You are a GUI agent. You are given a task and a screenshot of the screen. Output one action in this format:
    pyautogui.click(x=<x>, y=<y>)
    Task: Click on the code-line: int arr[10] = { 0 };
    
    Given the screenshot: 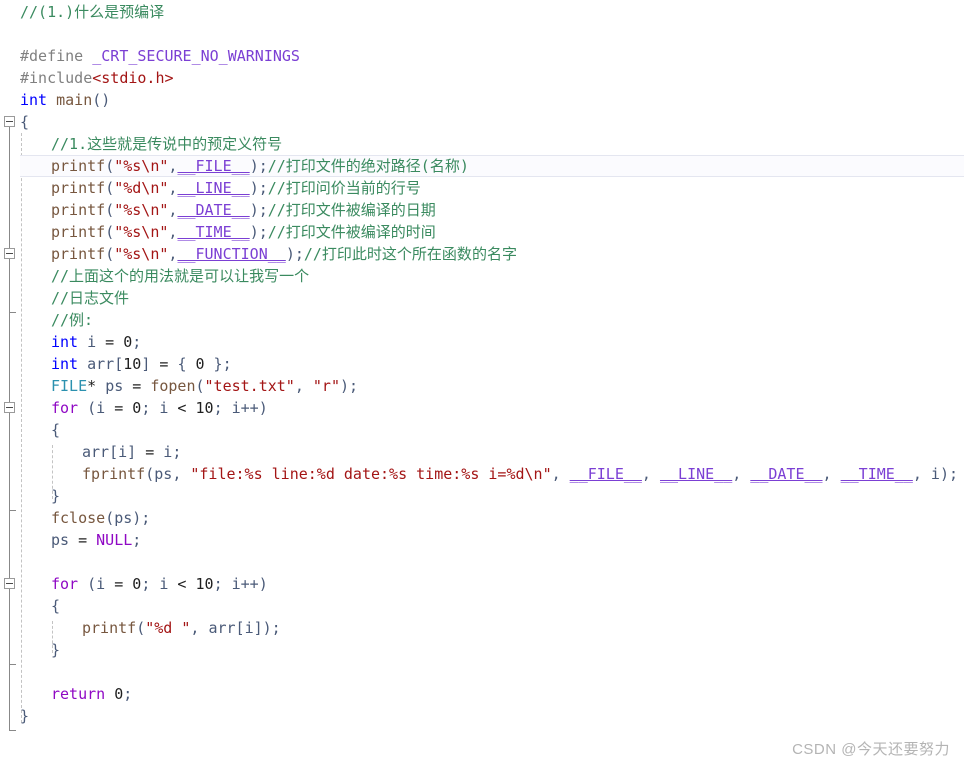 What is the action you would take?
    pyautogui.click(x=141, y=364)
    